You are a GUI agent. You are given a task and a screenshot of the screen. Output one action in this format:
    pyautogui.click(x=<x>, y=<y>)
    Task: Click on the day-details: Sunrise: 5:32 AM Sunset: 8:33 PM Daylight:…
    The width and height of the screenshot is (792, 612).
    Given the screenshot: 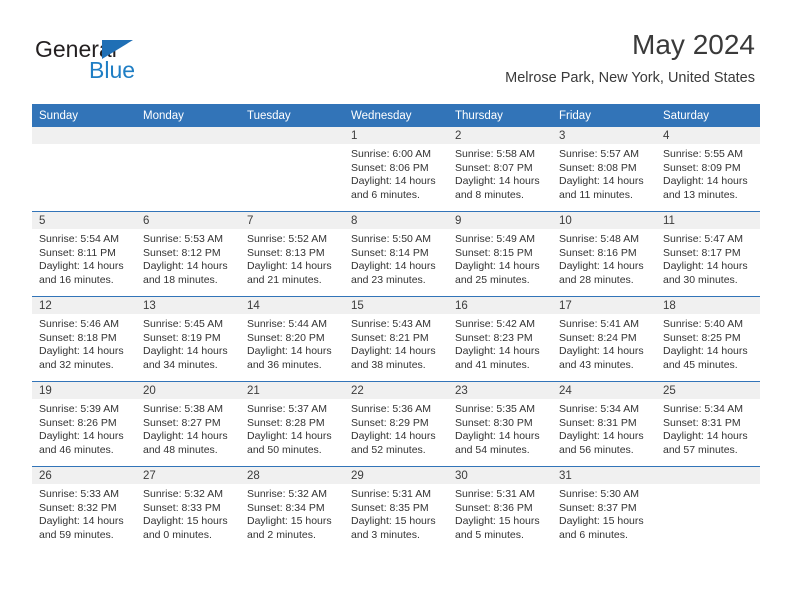 What is the action you would take?
    pyautogui.click(x=188, y=513)
    